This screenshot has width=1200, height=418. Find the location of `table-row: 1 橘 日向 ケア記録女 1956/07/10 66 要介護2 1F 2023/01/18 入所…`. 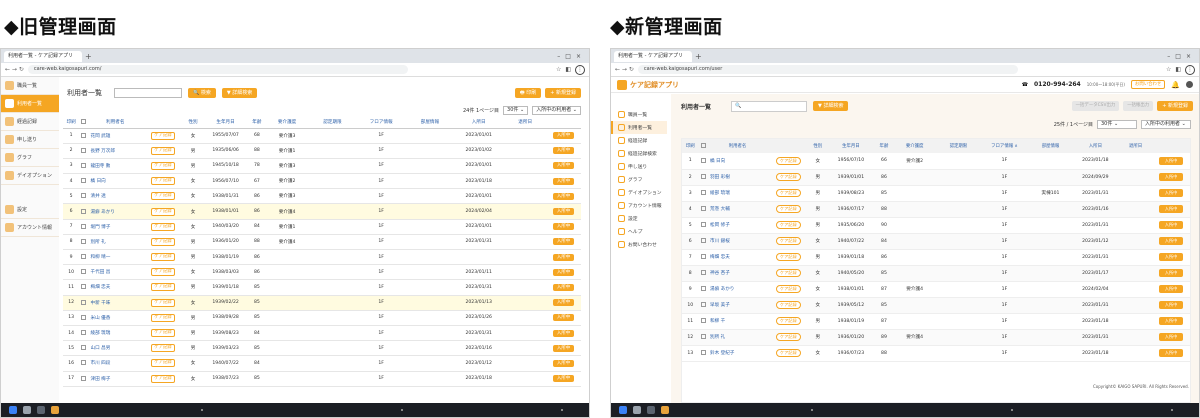

table-row: 1 橘 日向 ケア記録女 1956/07/10 66 要介護2 1F 2023/01/18 入所… is located at coordinates (936, 161).